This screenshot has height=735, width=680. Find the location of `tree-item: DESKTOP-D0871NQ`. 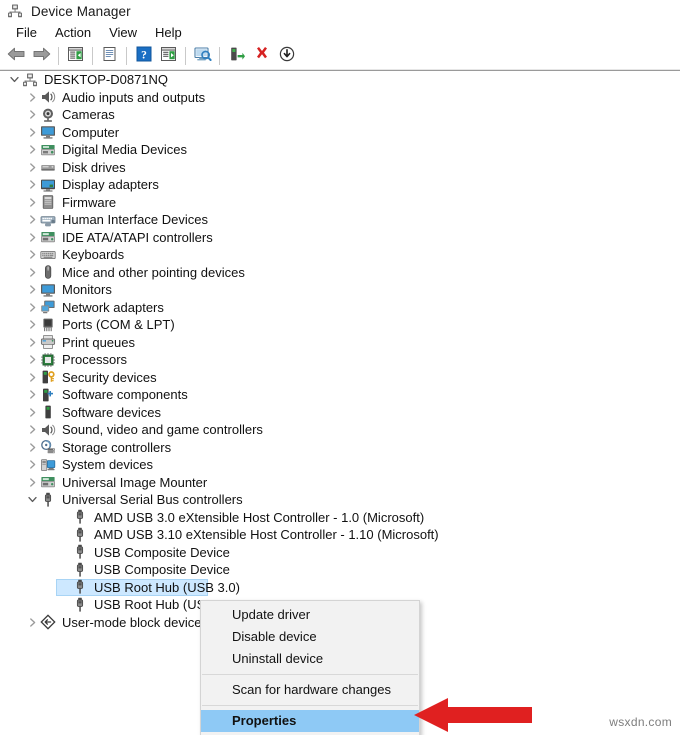

tree-item: DESKTOP-D0871NQ is located at coordinates (340, 80).